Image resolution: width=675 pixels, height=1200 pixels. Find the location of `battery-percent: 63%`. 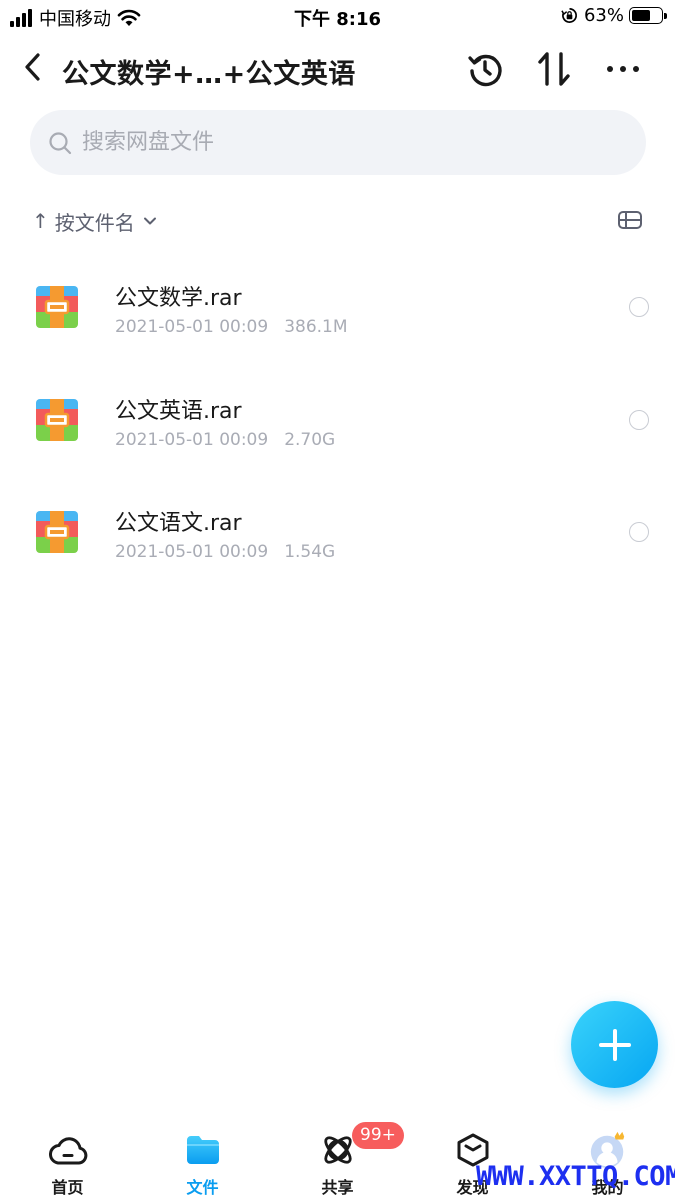

battery-percent: 63% is located at coordinates (603, 15).